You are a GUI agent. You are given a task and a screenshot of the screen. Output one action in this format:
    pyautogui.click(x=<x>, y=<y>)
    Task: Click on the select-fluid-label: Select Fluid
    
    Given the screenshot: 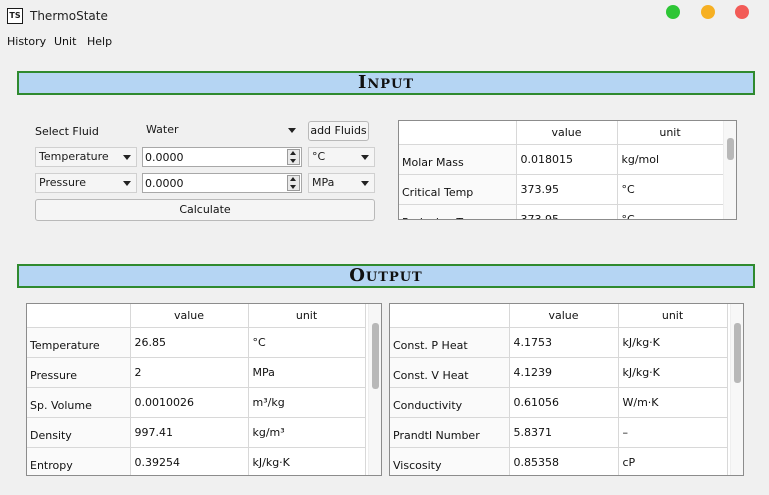 What is the action you would take?
    pyautogui.click(x=67, y=131)
    